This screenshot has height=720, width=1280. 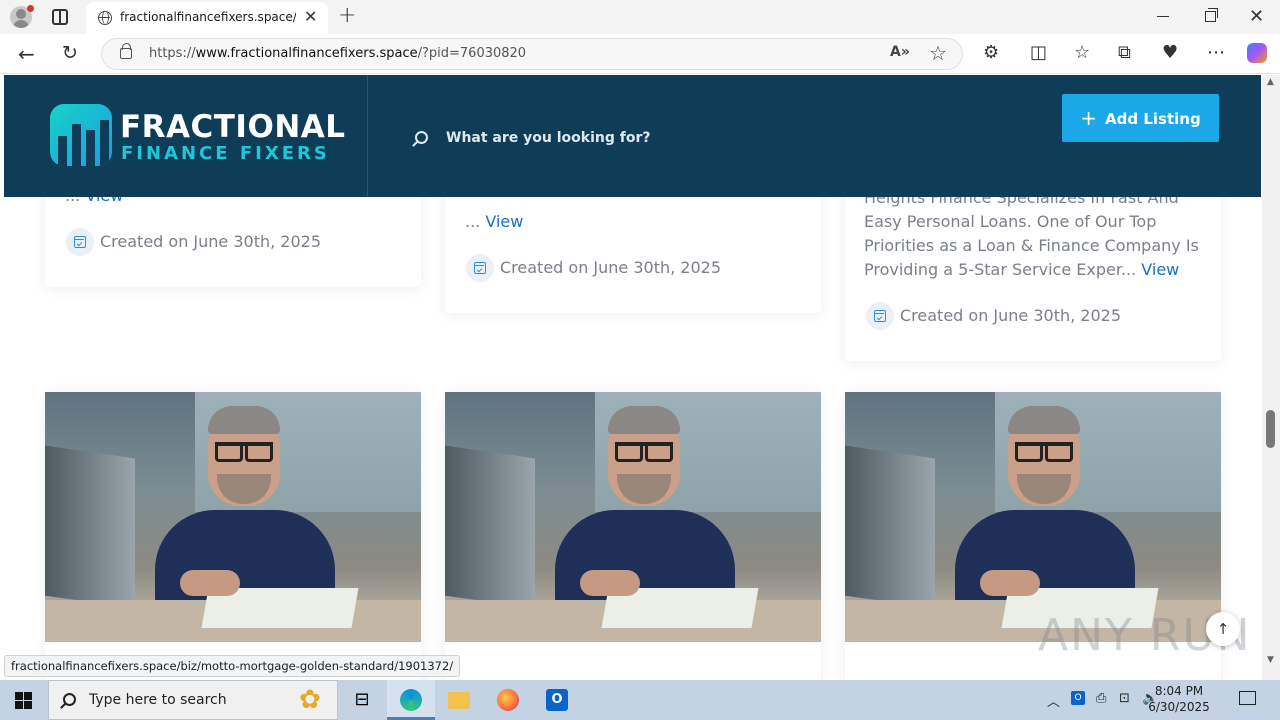 I want to click on firefox-icon, so click(x=508, y=700).